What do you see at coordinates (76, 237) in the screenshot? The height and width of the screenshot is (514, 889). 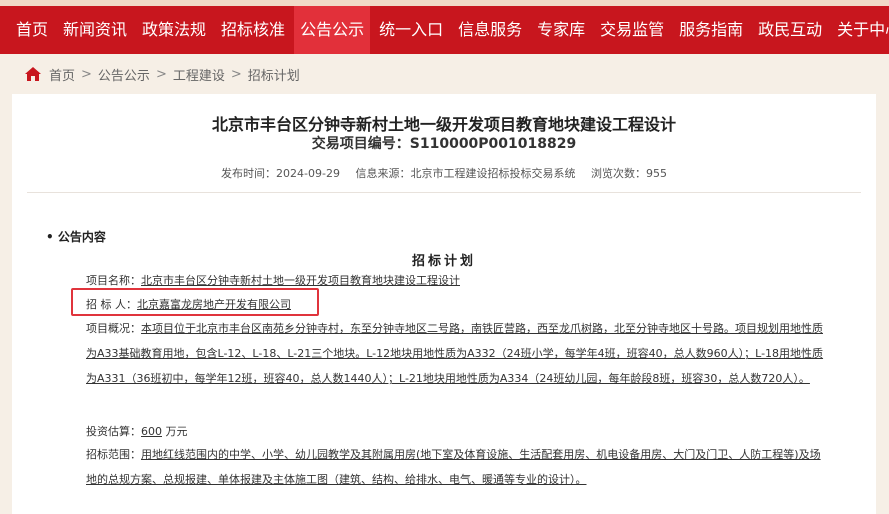 I see `section-heading: • 公告内容` at bounding box center [76, 237].